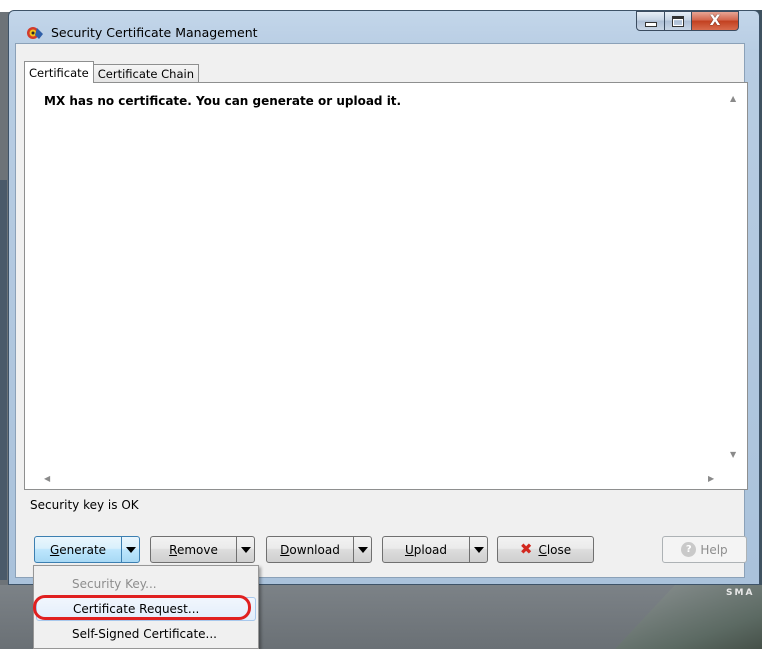  I want to click on remove-dropdown-arrow, so click(245, 549).